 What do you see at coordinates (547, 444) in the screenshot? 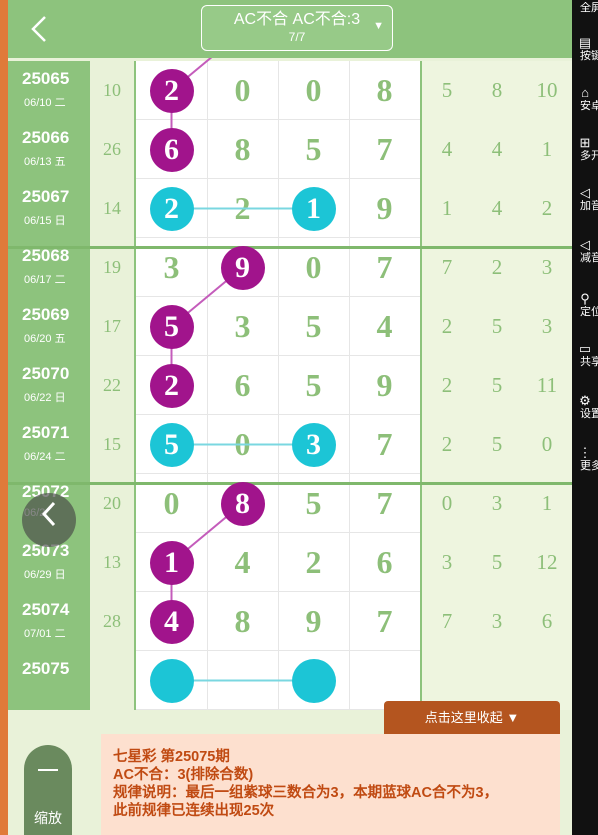
I see `side-stat-cell: 0` at bounding box center [547, 444].